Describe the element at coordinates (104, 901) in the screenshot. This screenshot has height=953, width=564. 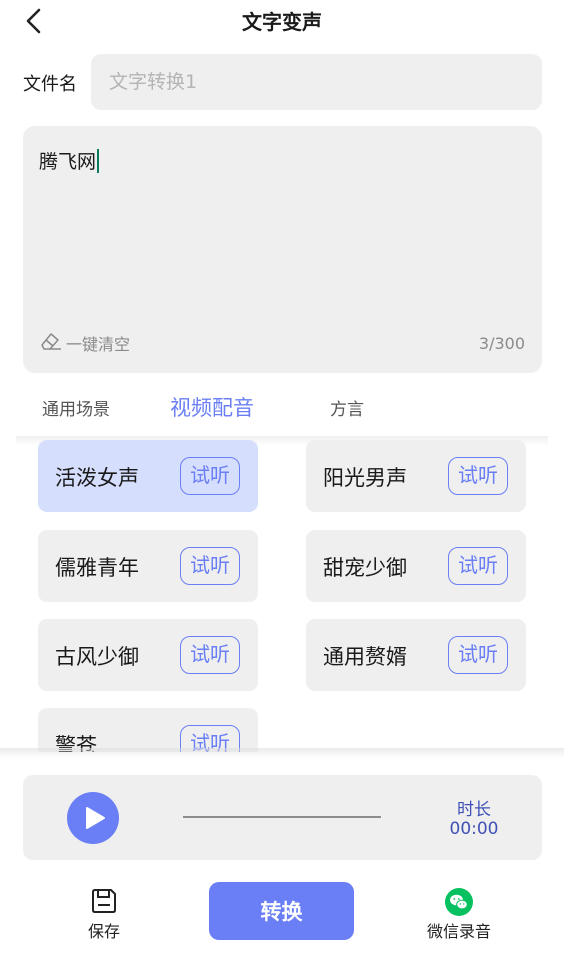
I see `floppy-disk-icon` at that location.